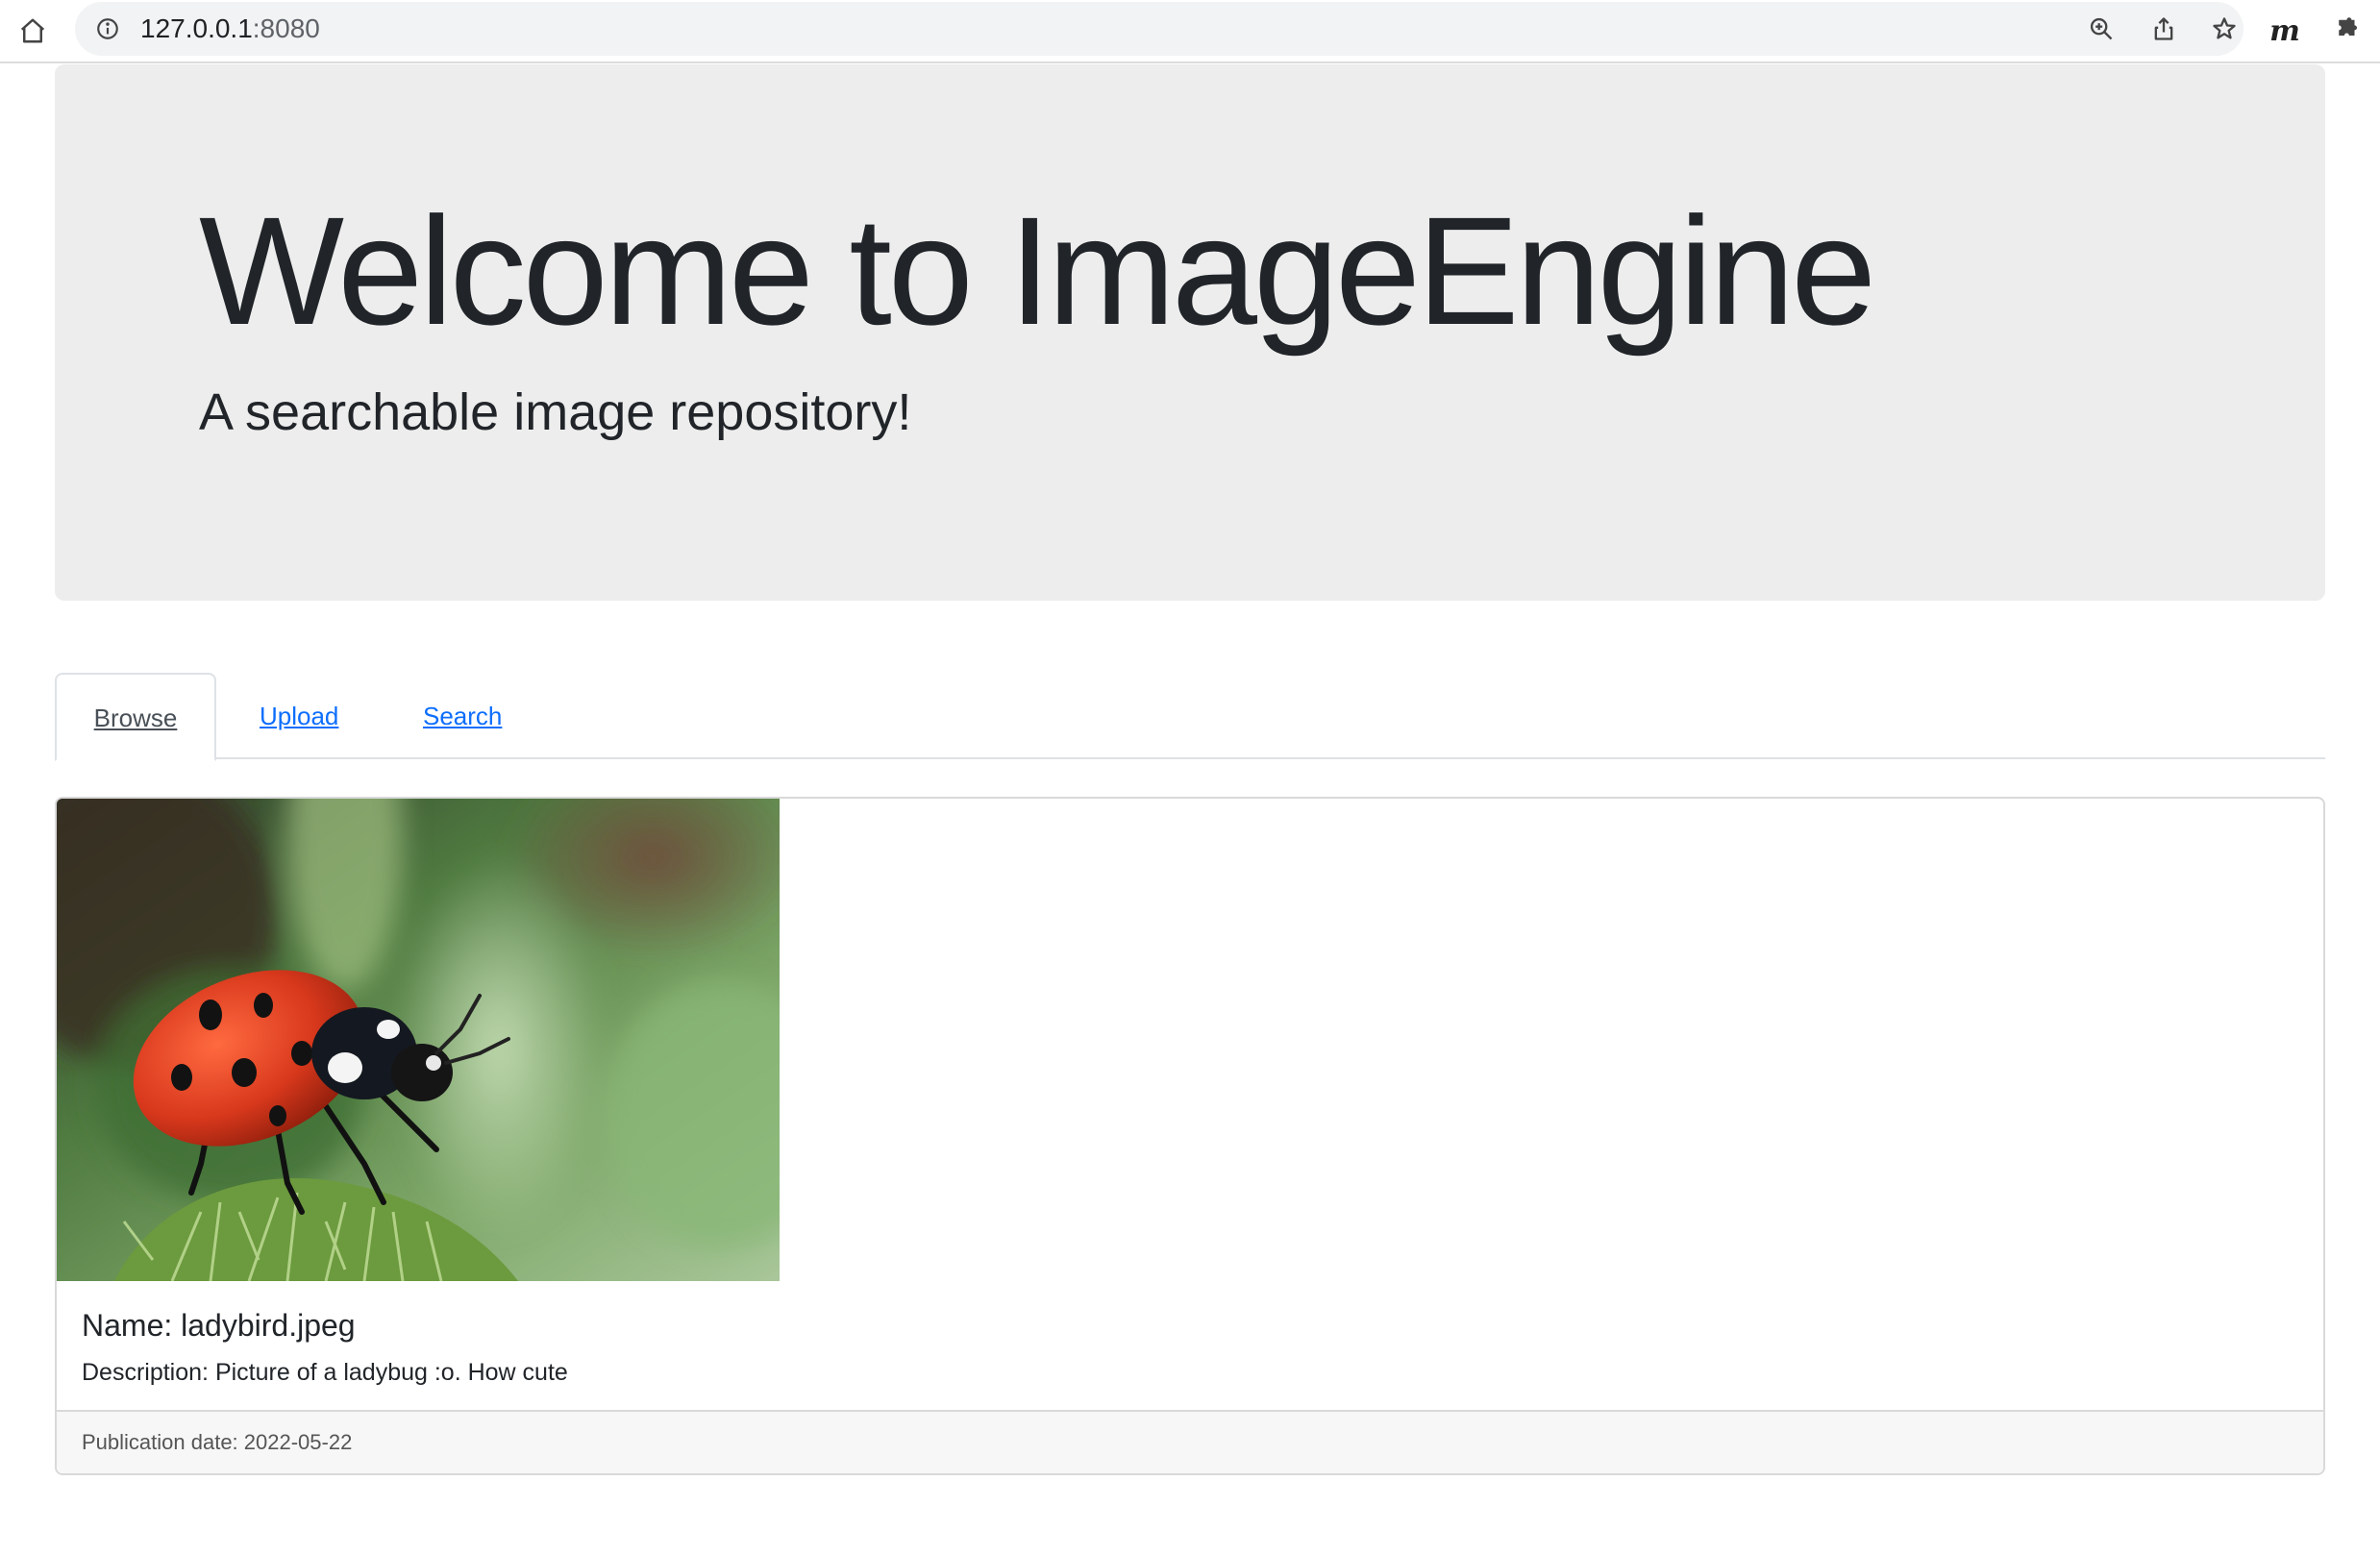 This screenshot has width=2380, height=1555. I want to click on zoom-icon, so click(2101, 29).